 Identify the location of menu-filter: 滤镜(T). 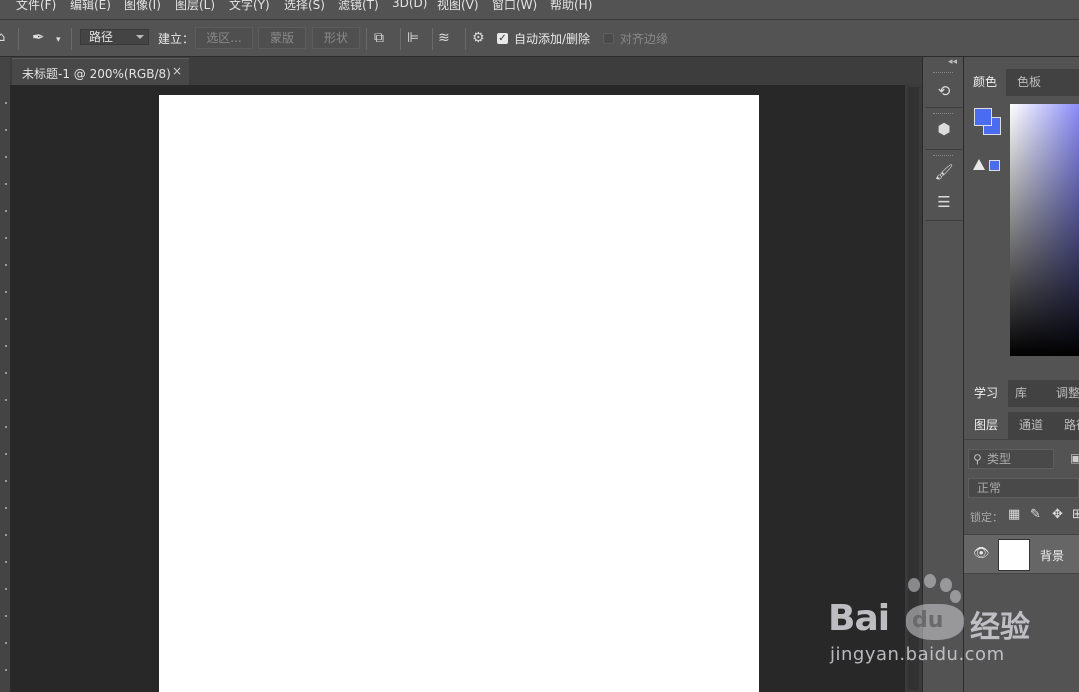
(358, 6).